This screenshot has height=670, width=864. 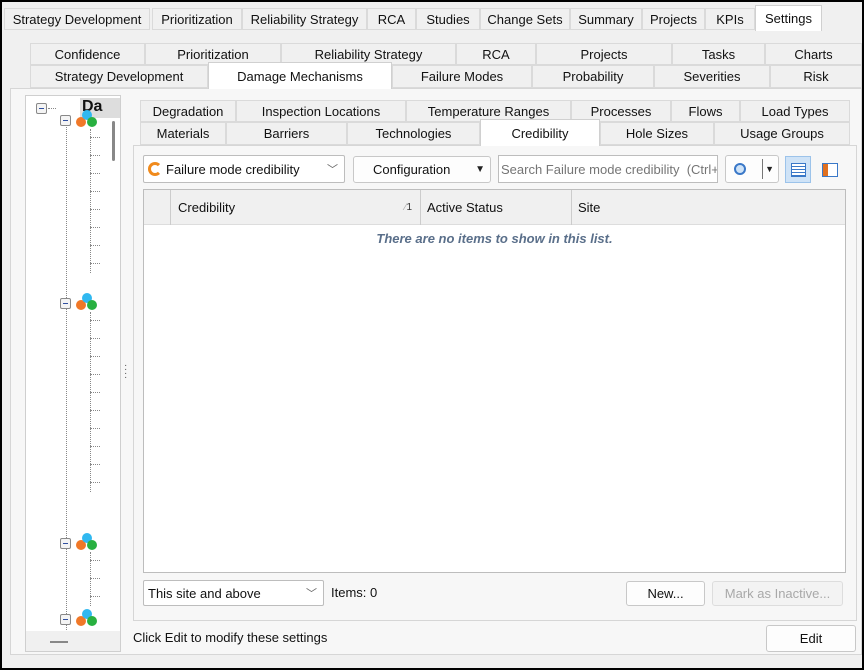 What do you see at coordinates (813, 54) in the screenshot?
I see `settings-tab-charts: Charts` at bounding box center [813, 54].